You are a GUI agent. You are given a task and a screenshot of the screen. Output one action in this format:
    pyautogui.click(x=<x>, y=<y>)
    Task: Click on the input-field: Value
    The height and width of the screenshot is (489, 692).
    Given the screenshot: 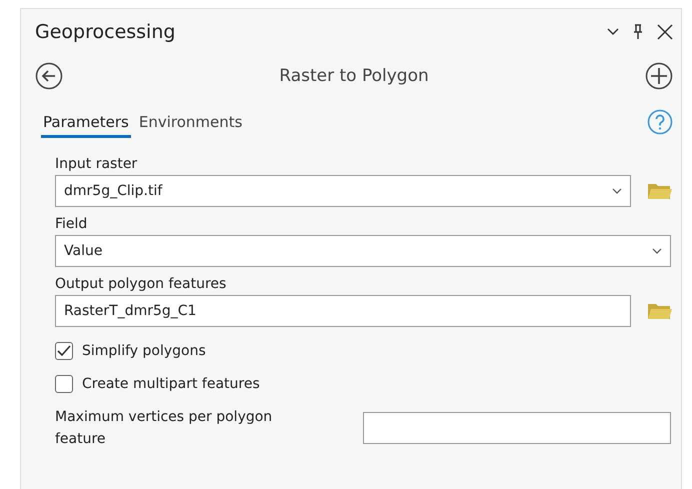 What is the action you would take?
    pyautogui.click(x=363, y=251)
    